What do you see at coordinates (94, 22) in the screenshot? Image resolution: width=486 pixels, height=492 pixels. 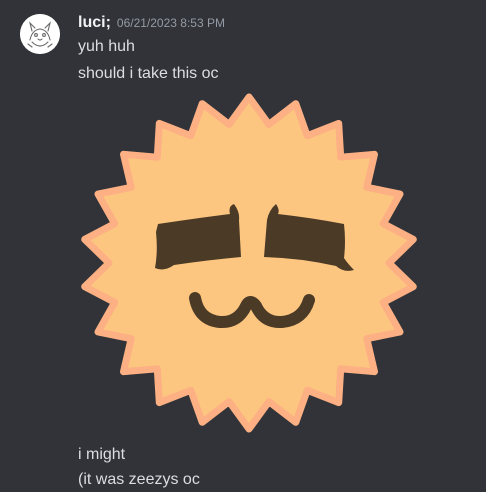 I see `username: luci;` at bounding box center [94, 22].